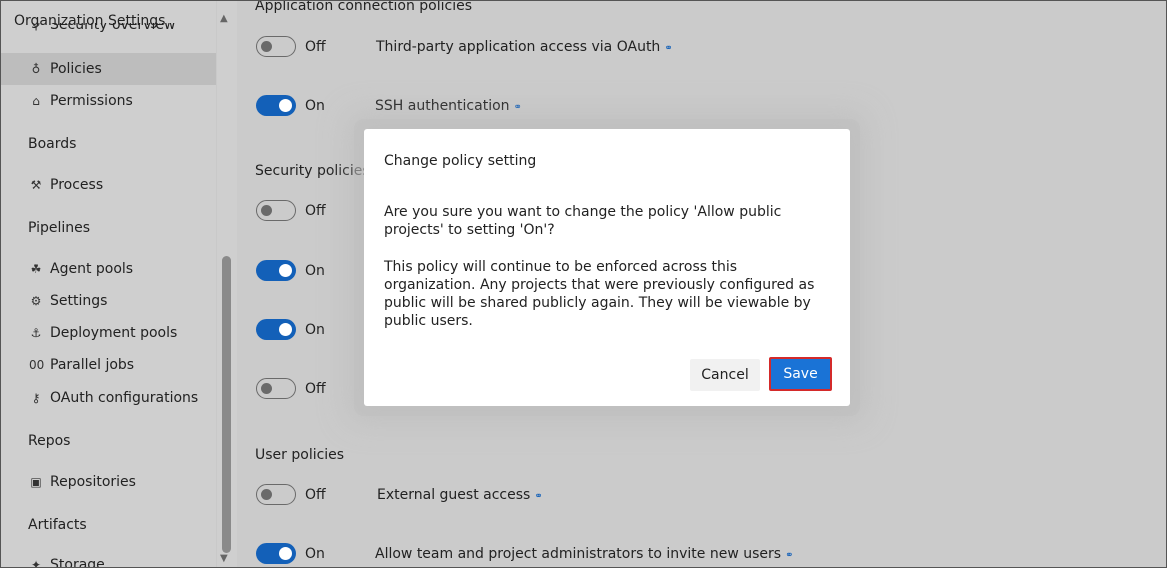 Image resolution: width=1167 pixels, height=568 pixels. Describe the element at coordinates (77, 185) in the screenshot. I see `sidebar-item-label: Process` at that location.